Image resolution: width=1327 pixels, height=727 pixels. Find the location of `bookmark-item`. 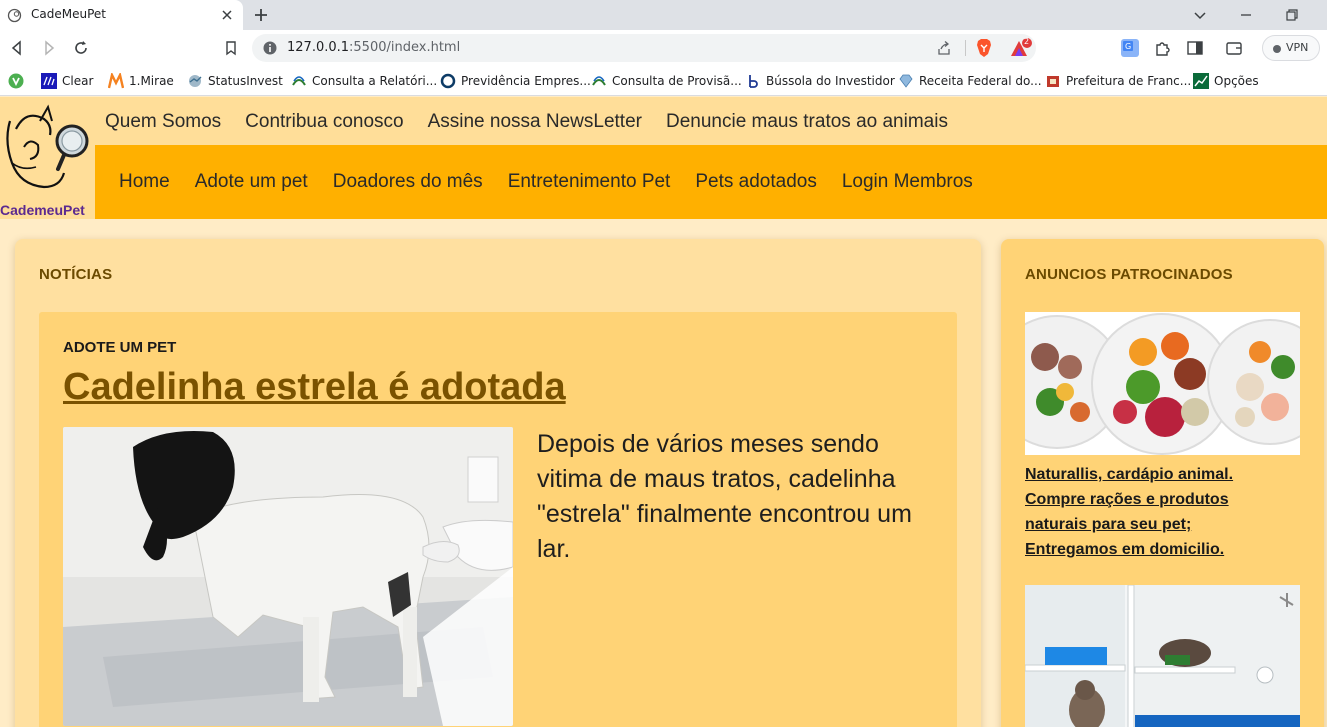

bookmark-item is located at coordinates (16, 81).